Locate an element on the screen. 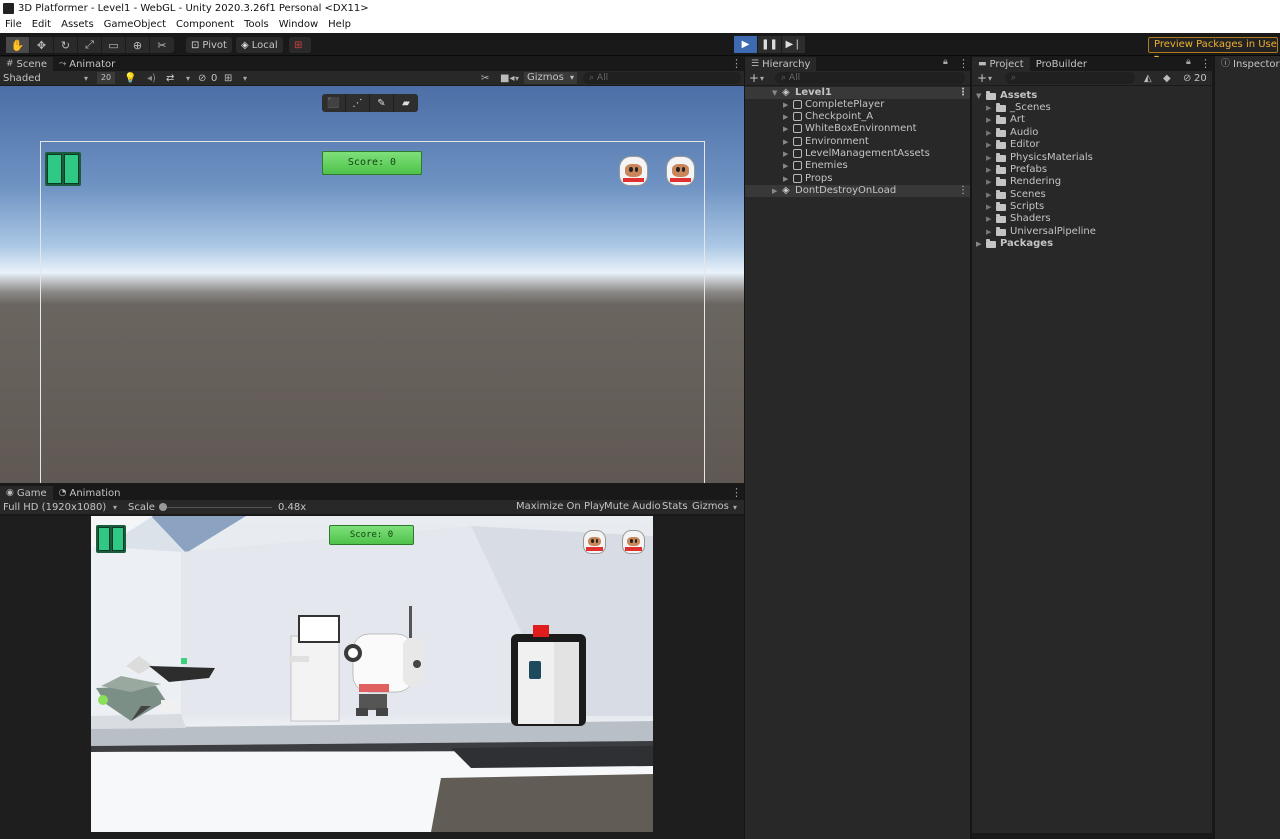 The height and width of the screenshot is (839, 1280). pivot-button: ⊡ Pivot is located at coordinates (209, 45).